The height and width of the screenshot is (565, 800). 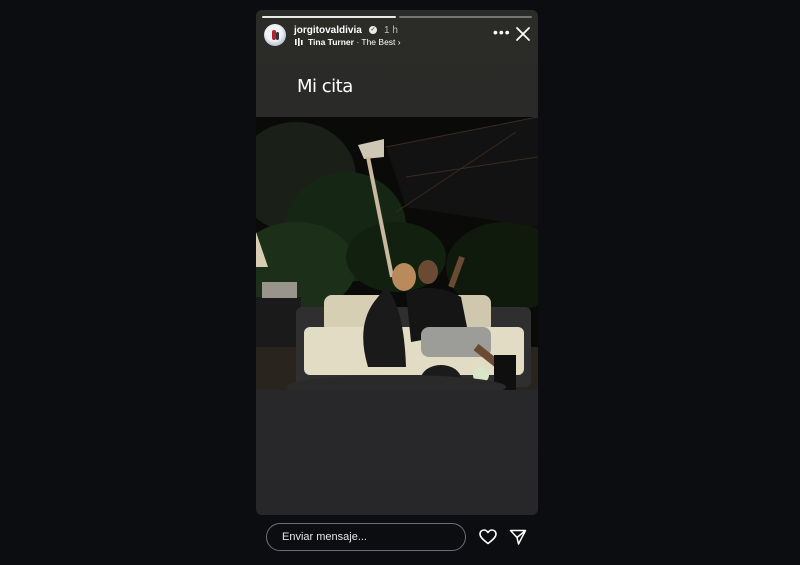 What do you see at coordinates (325, 86) in the screenshot?
I see `story-caption: Mi cita` at bounding box center [325, 86].